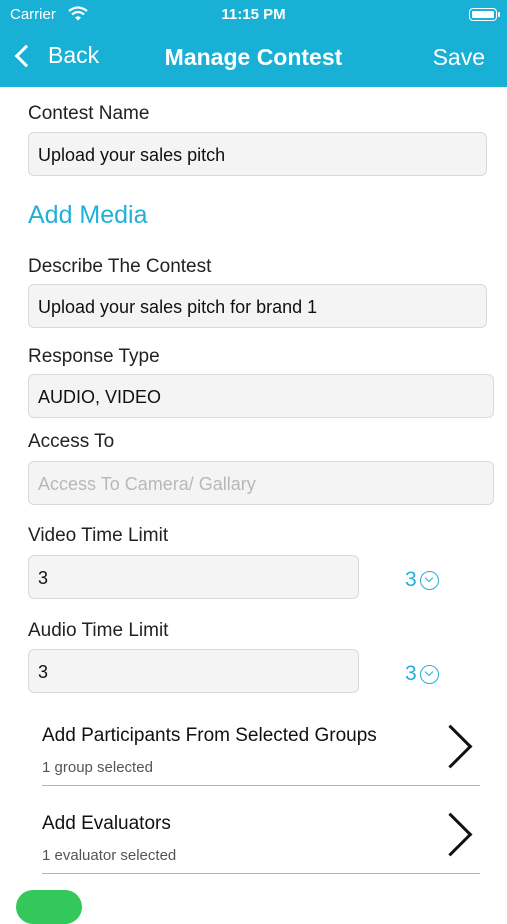 The image size is (507, 924). What do you see at coordinates (71, 441) in the screenshot?
I see `access-to-label: Access To` at bounding box center [71, 441].